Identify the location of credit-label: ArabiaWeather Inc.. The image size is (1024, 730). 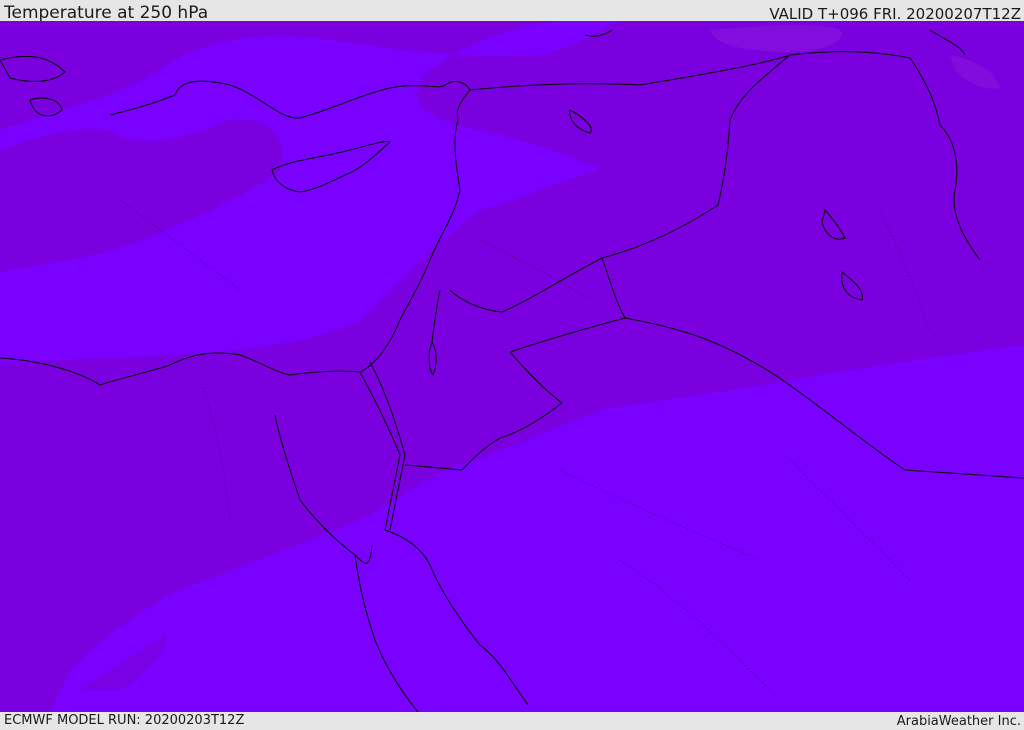
(958, 721).